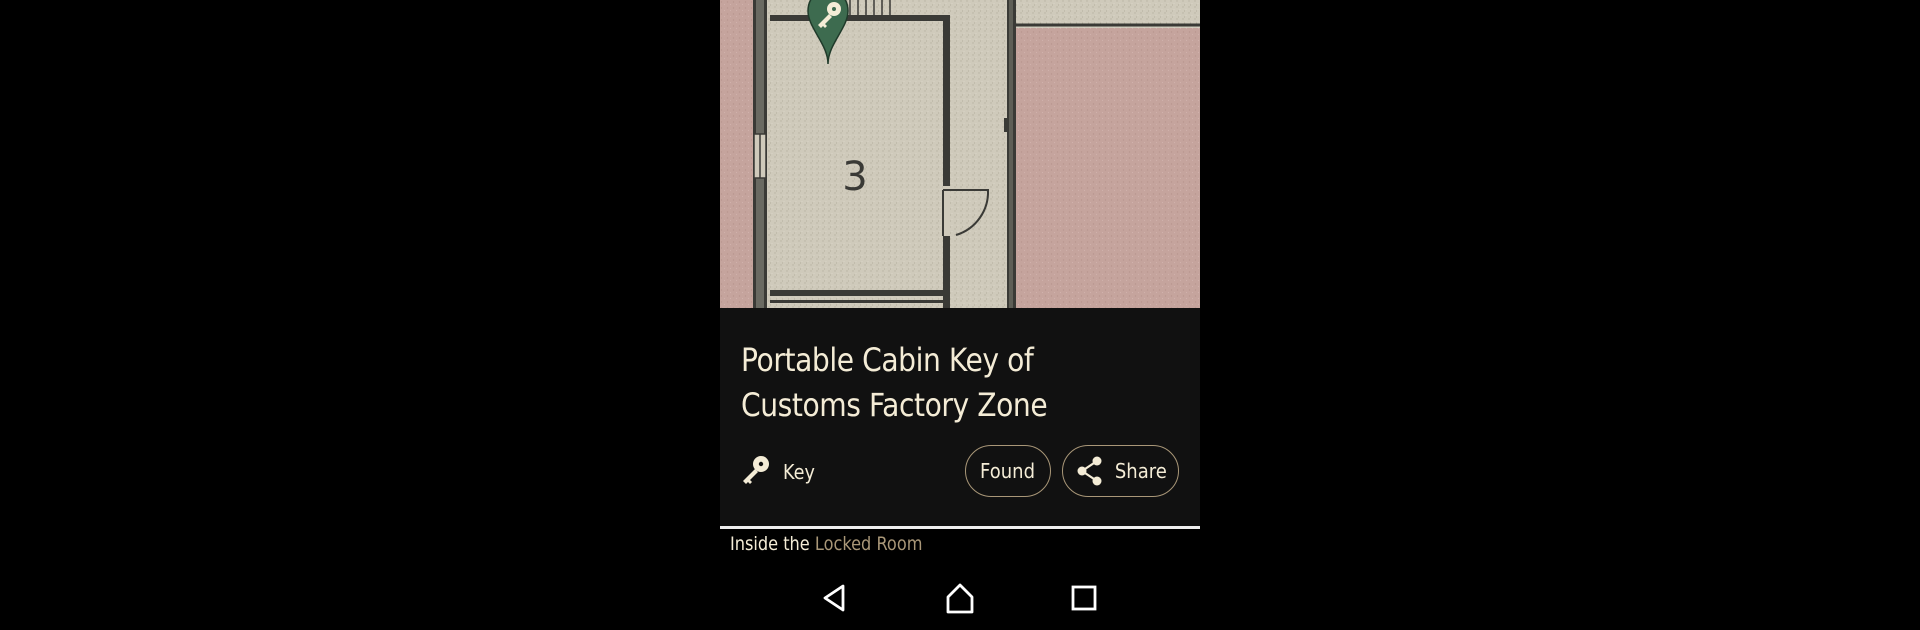 Image resolution: width=1920 pixels, height=630 pixels. Describe the element at coordinates (887, 360) in the screenshot. I see `item-title-line1: Portable Cabin Key of` at that location.